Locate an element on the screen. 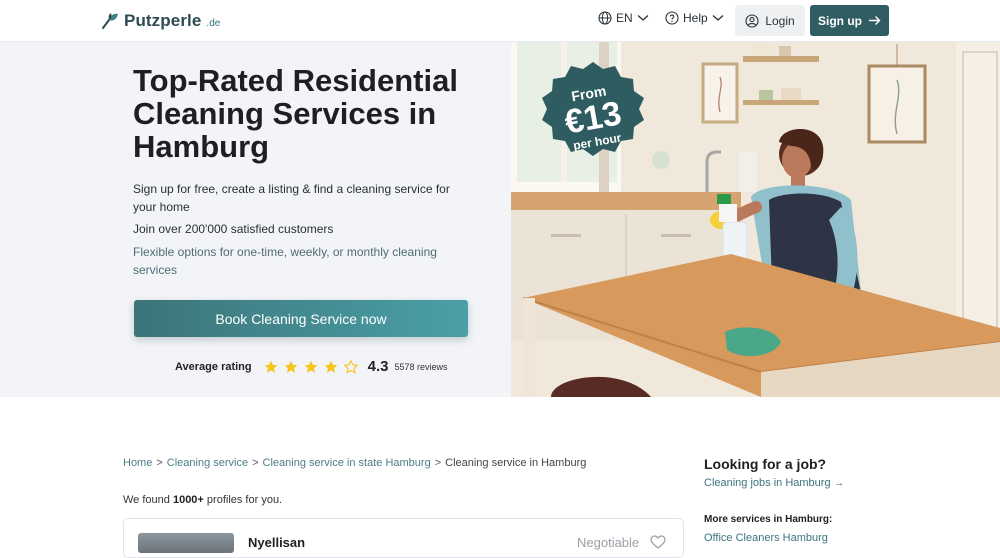  average-rating: Average rating 4.3 5578 reviews is located at coordinates (311, 366).